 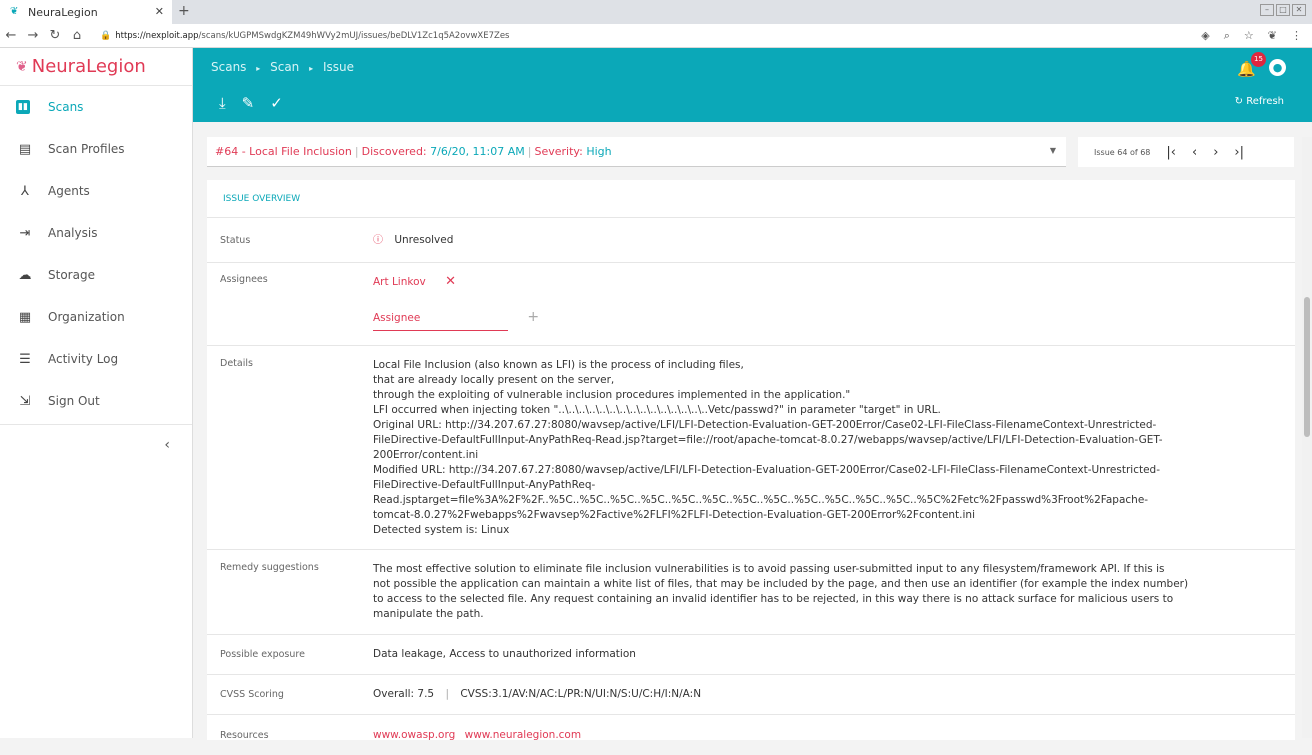 I want to click on sidebar-item-organization: ▦ Organization, so click(x=96, y=317).